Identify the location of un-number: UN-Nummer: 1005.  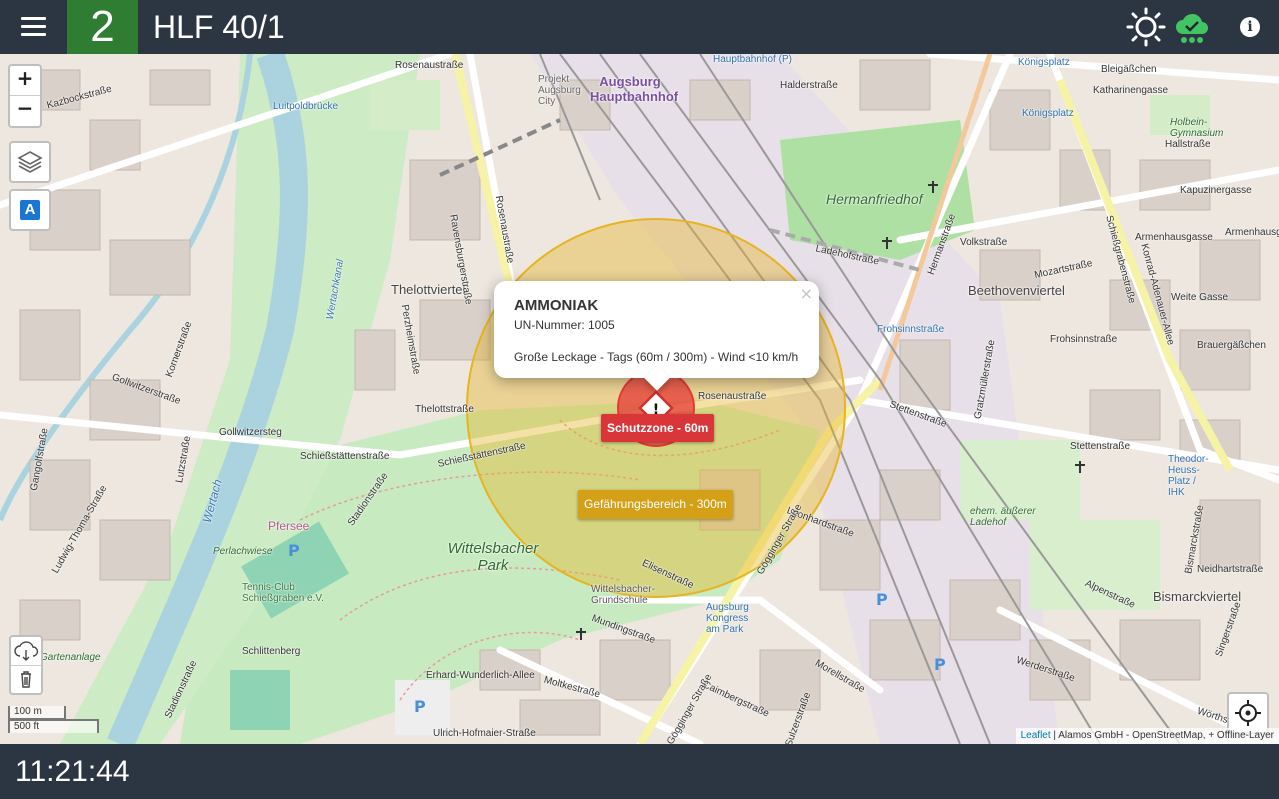
(564, 325).